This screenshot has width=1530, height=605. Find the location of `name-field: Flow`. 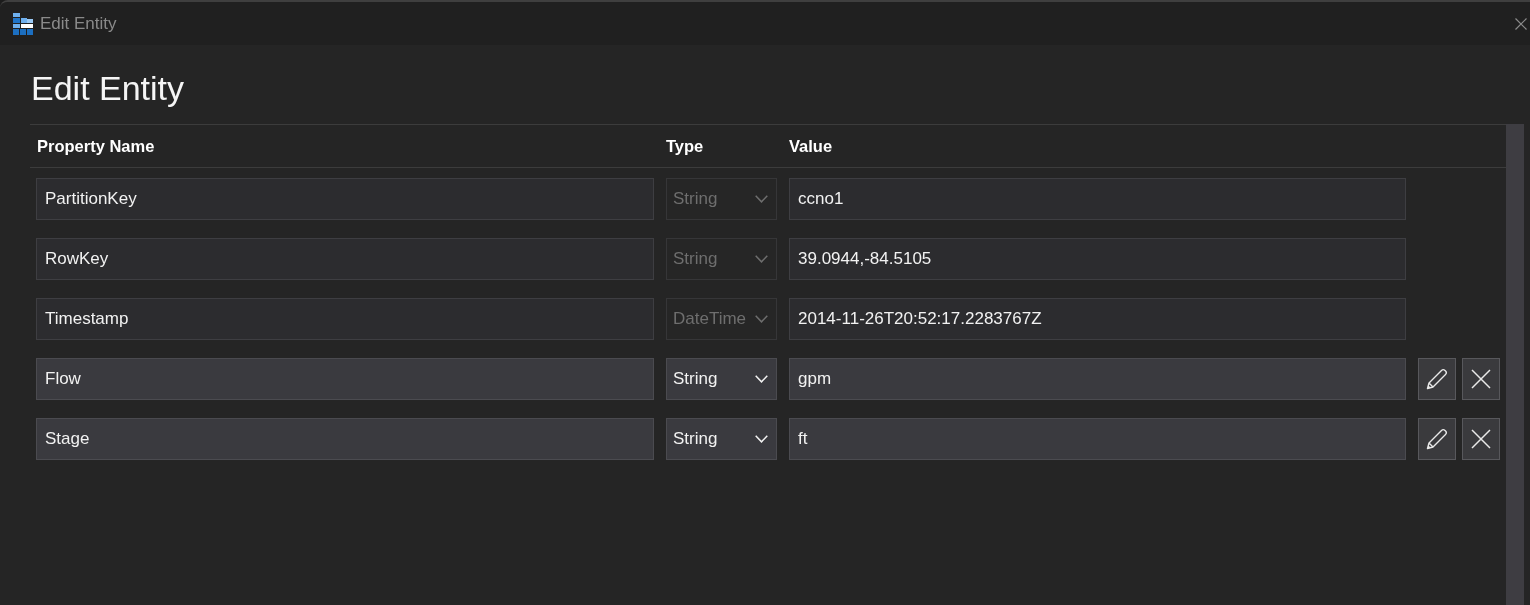

name-field: Flow is located at coordinates (345, 379).